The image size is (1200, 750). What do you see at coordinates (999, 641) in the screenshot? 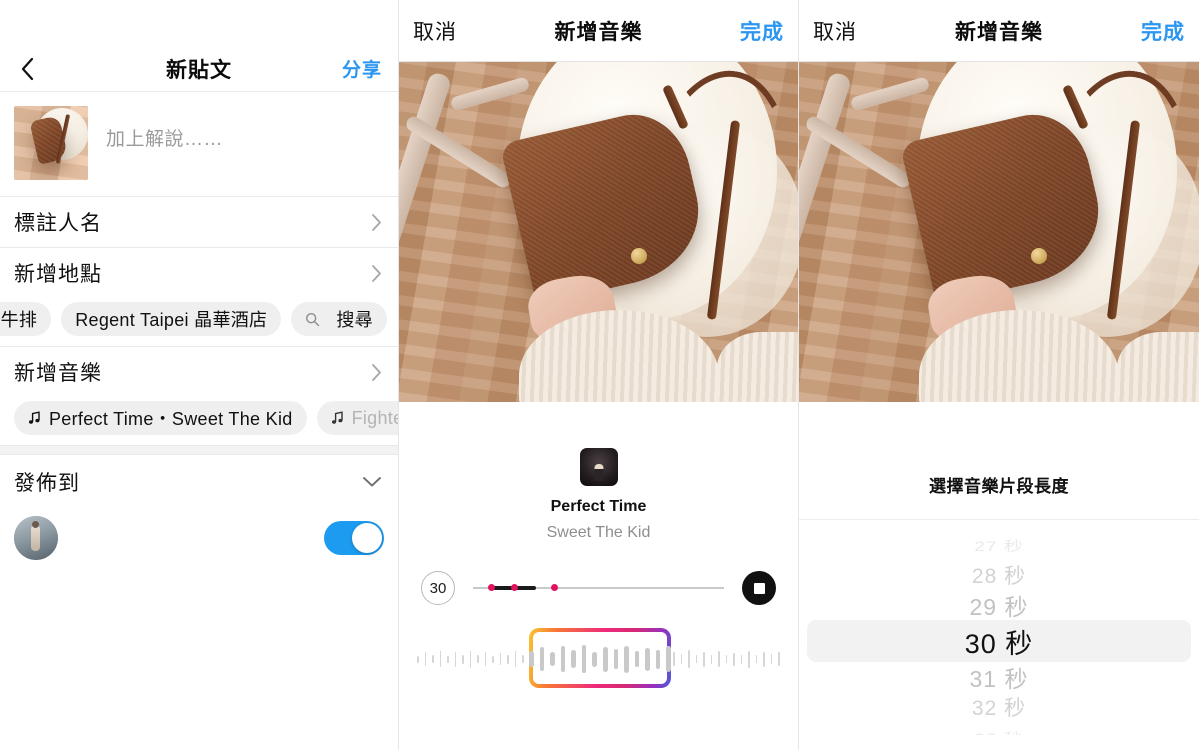
I see `picker-option-selected: 30 秒` at bounding box center [999, 641].